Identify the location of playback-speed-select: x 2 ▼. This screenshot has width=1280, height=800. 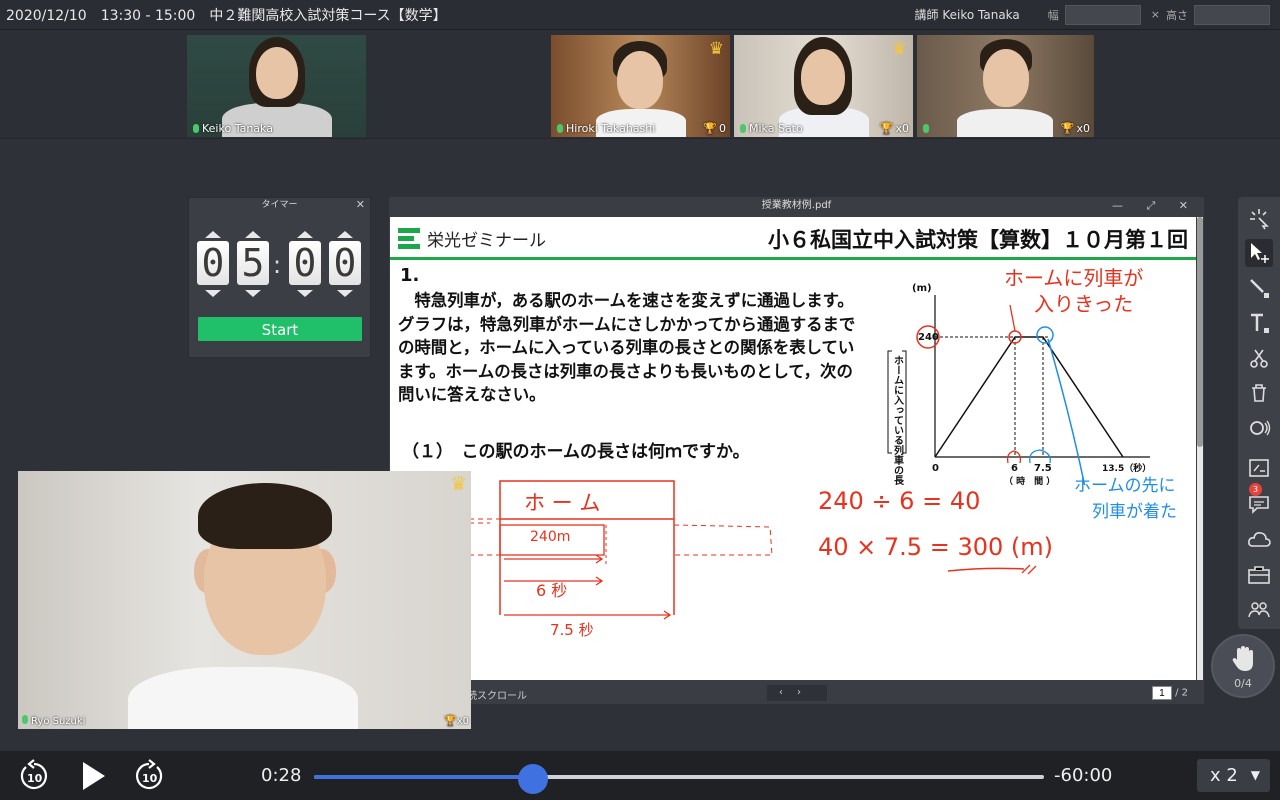
(1233, 775).